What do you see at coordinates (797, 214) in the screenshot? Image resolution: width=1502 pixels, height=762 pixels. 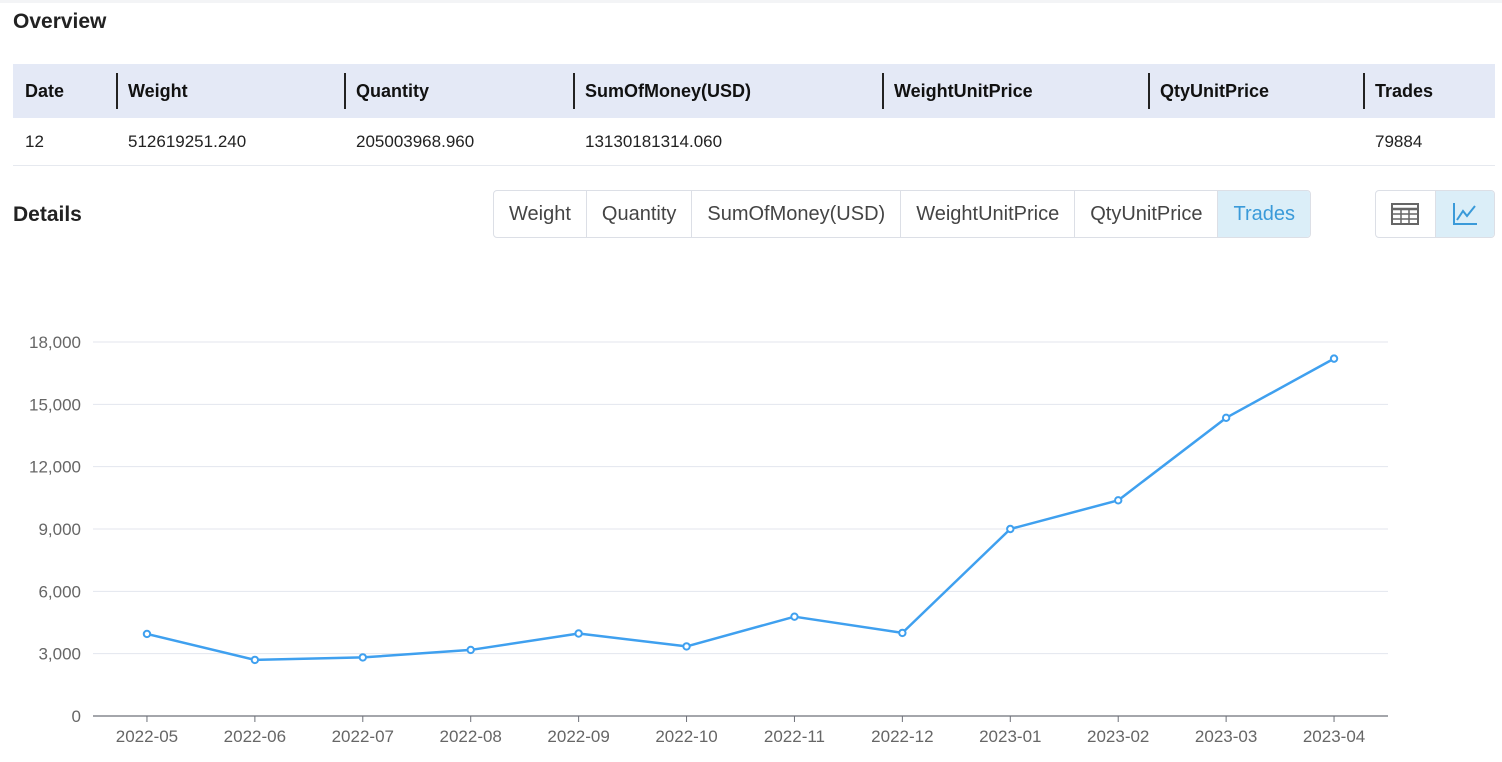 I see `tab-sum-of-money: SumOfMoney(USD)` at bounding box center [797, 214].